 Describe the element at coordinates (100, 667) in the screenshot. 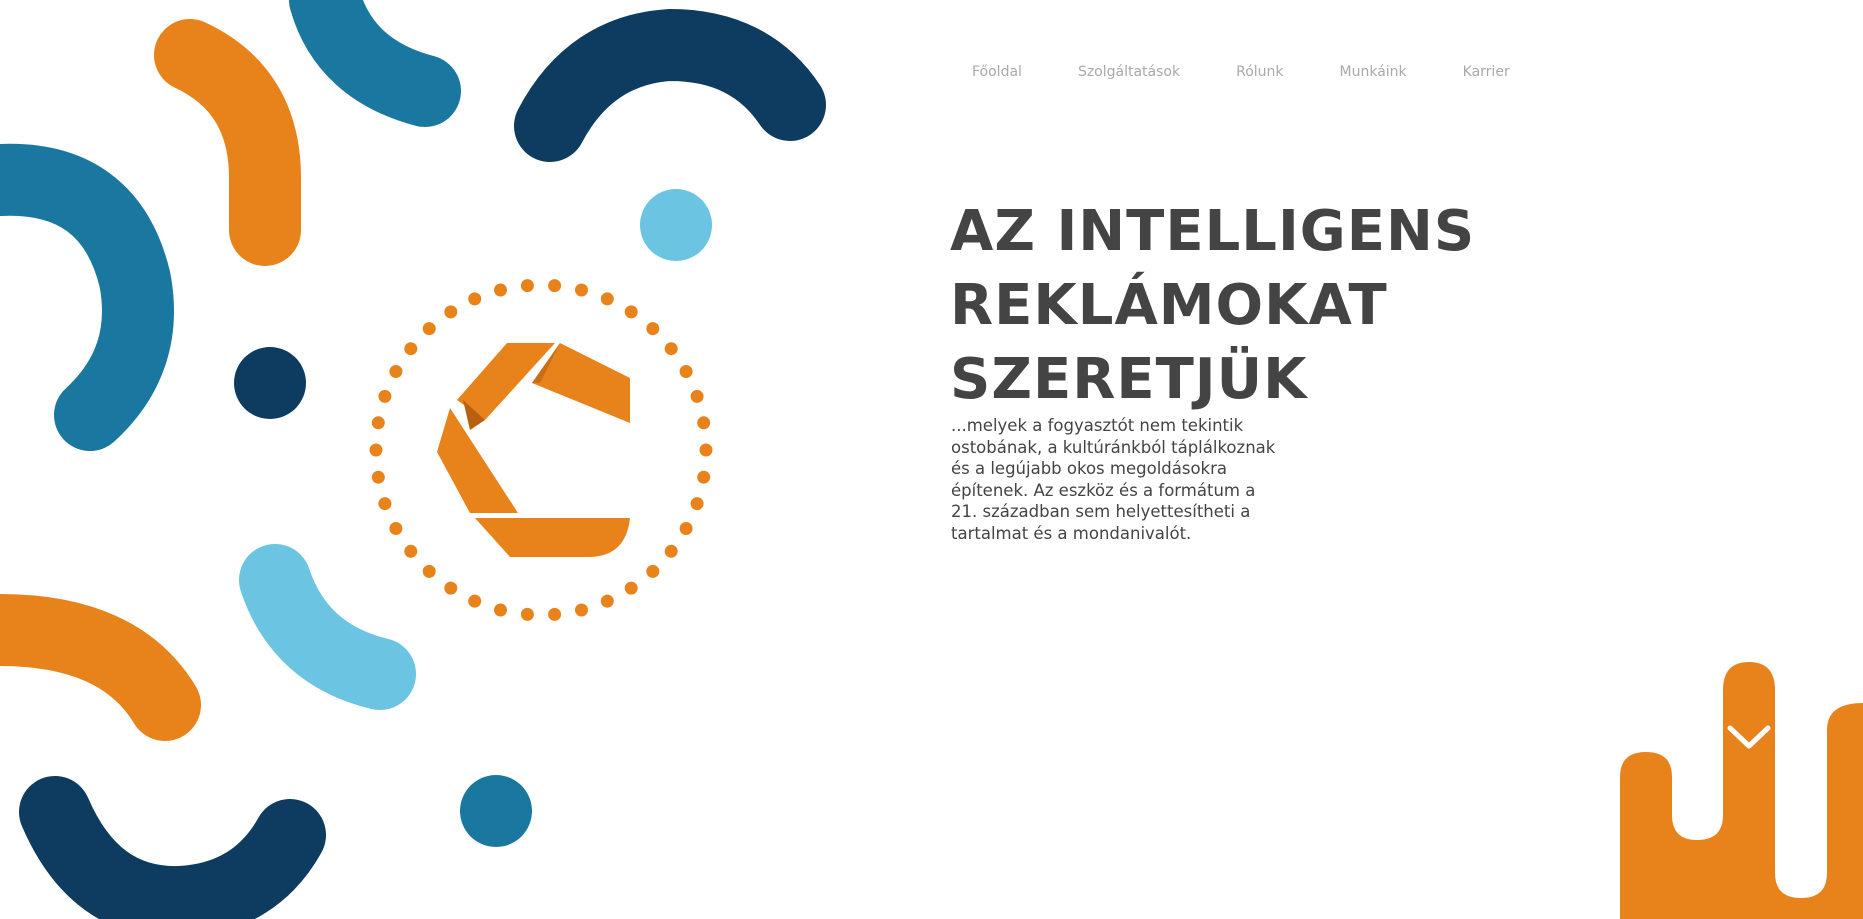

I see `deco-arc-orange-bottom` at that location.